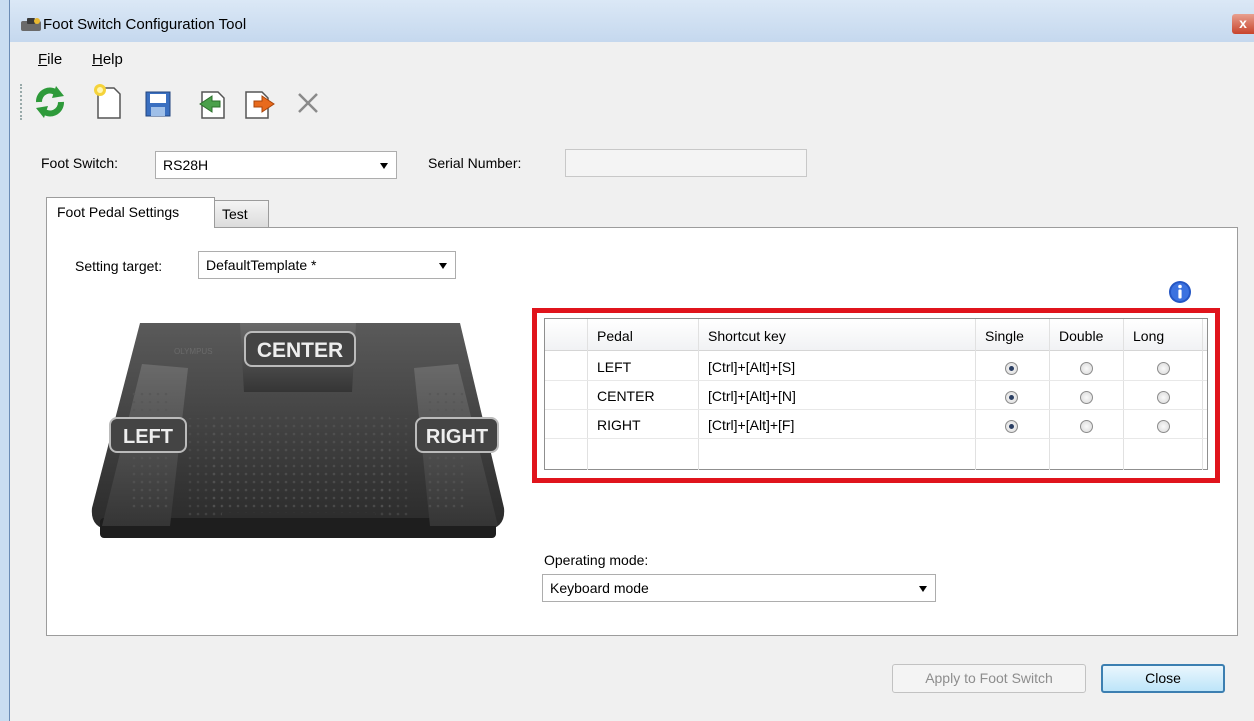  I want to click on pedal-right-label: RIGHT, so click(457, 437).